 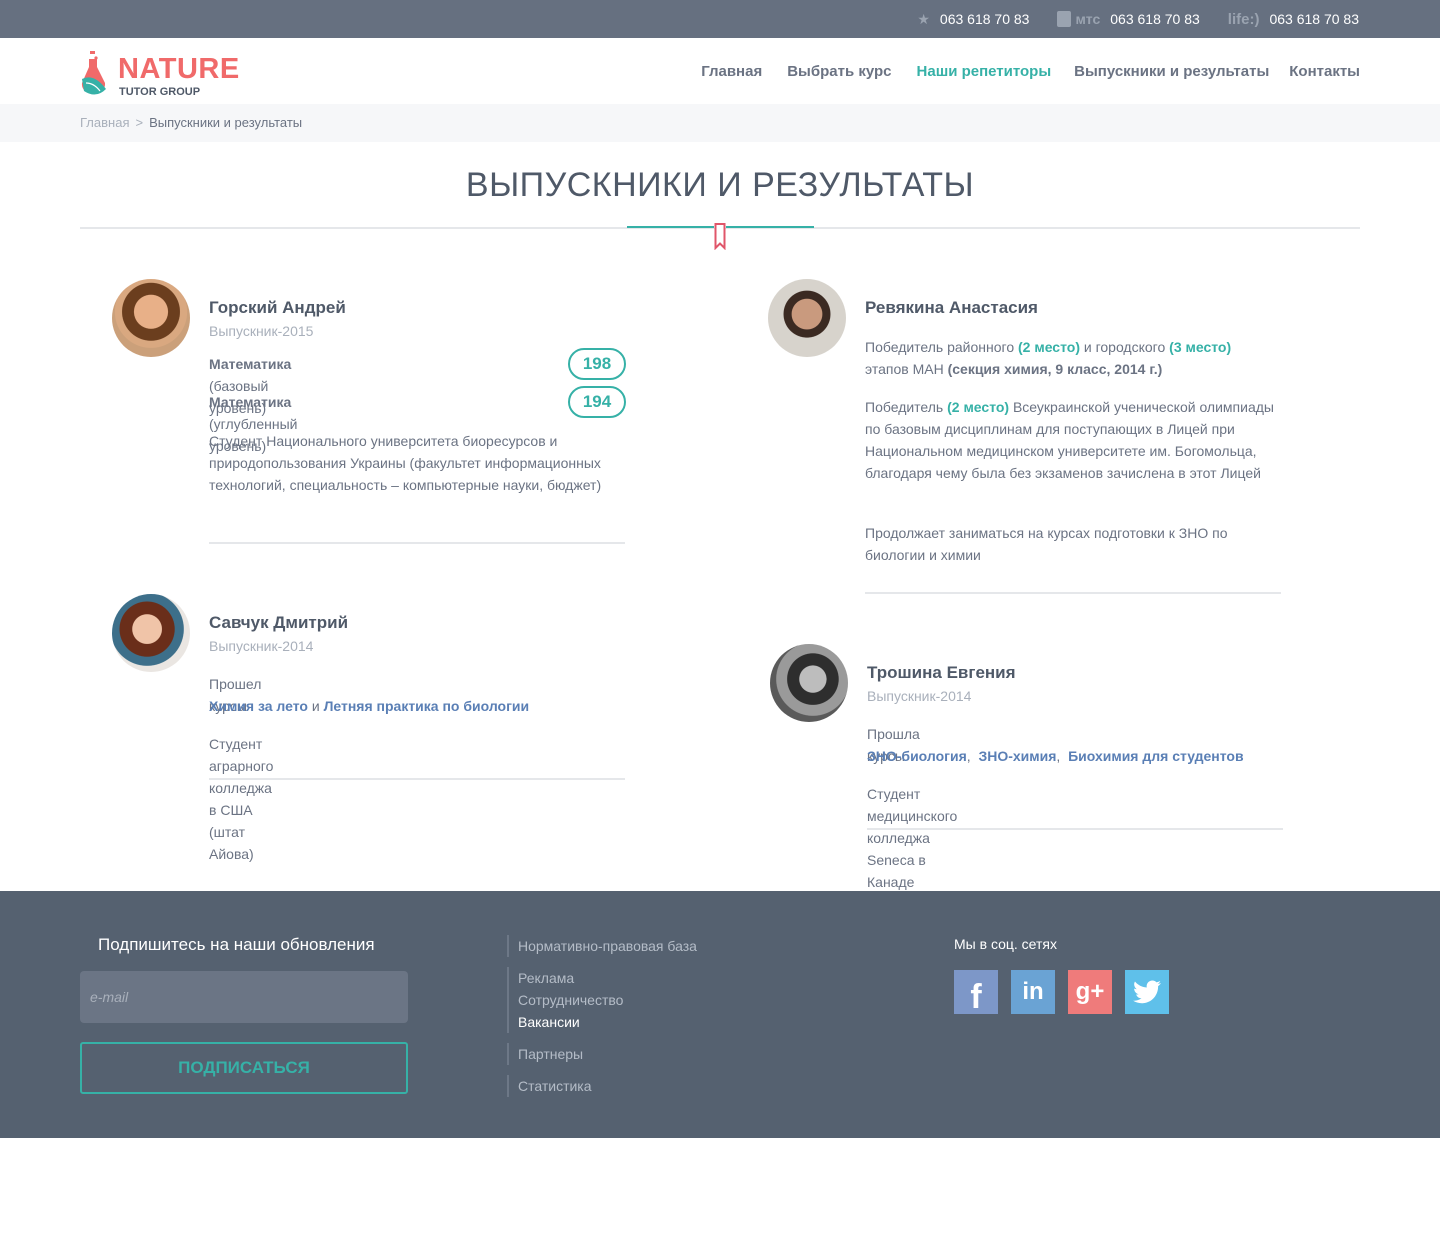 I want to click on footer-link-group: Реклама Сотрудничество Вакансии, so click(x=602, y=1000).